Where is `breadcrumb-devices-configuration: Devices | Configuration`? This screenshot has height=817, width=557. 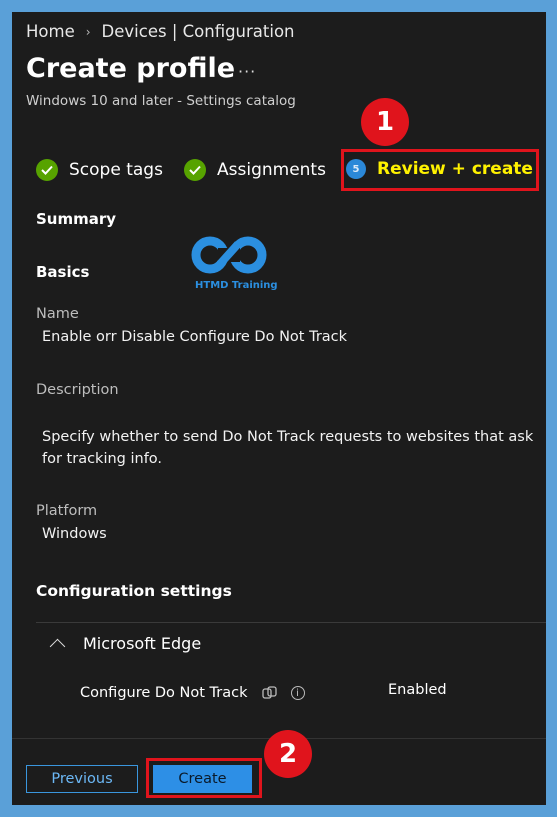 breadcrumb-devices-configuration: Devices | Configuration is located at coordinates (198, 31).